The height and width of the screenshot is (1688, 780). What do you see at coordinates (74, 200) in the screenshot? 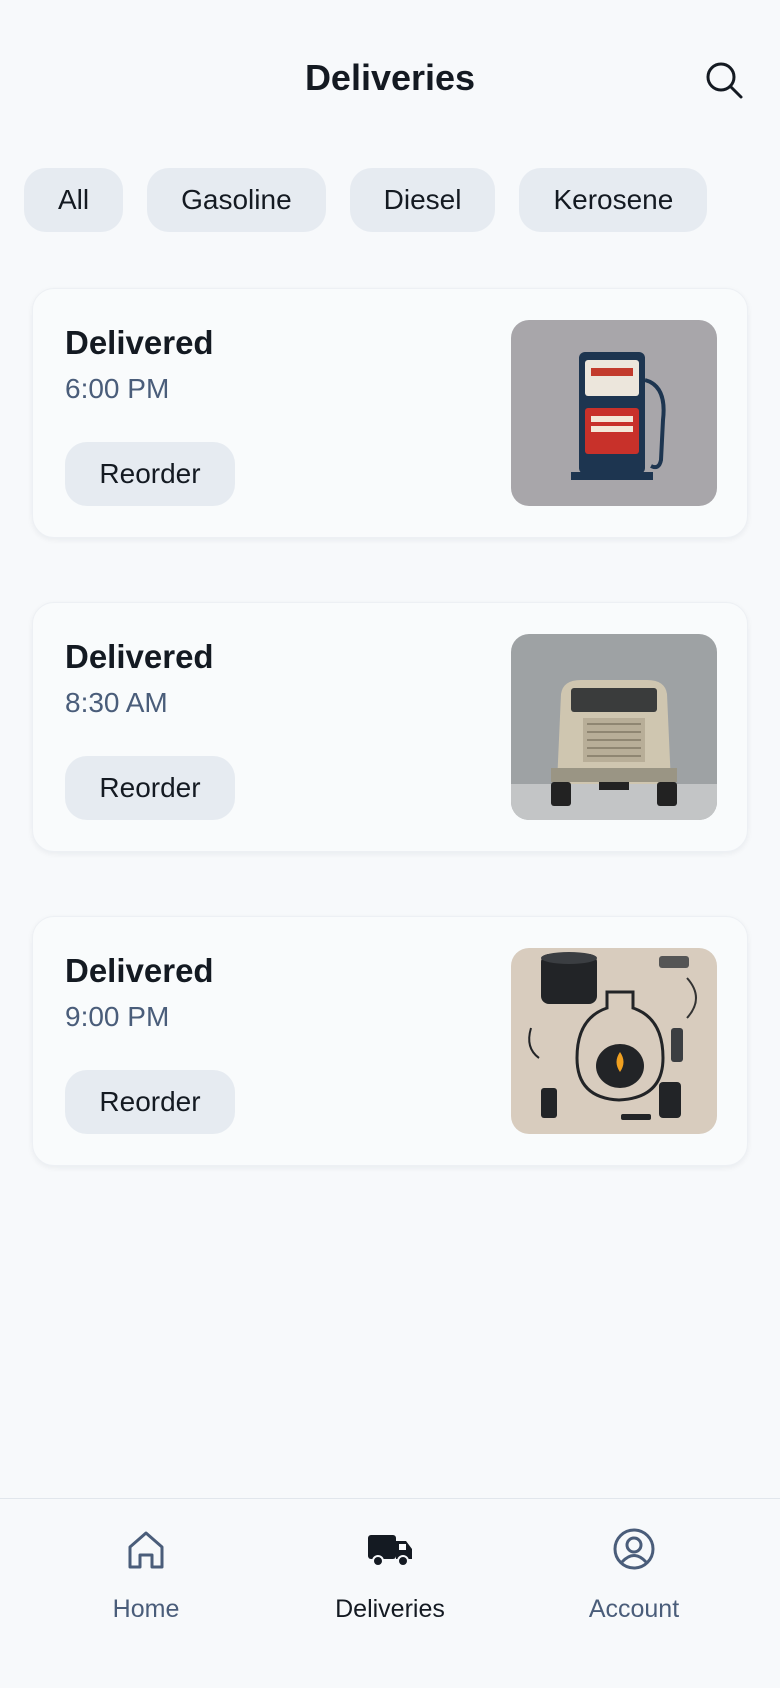
I see `filter-chip-all: All` at bounding box center [74, 200].